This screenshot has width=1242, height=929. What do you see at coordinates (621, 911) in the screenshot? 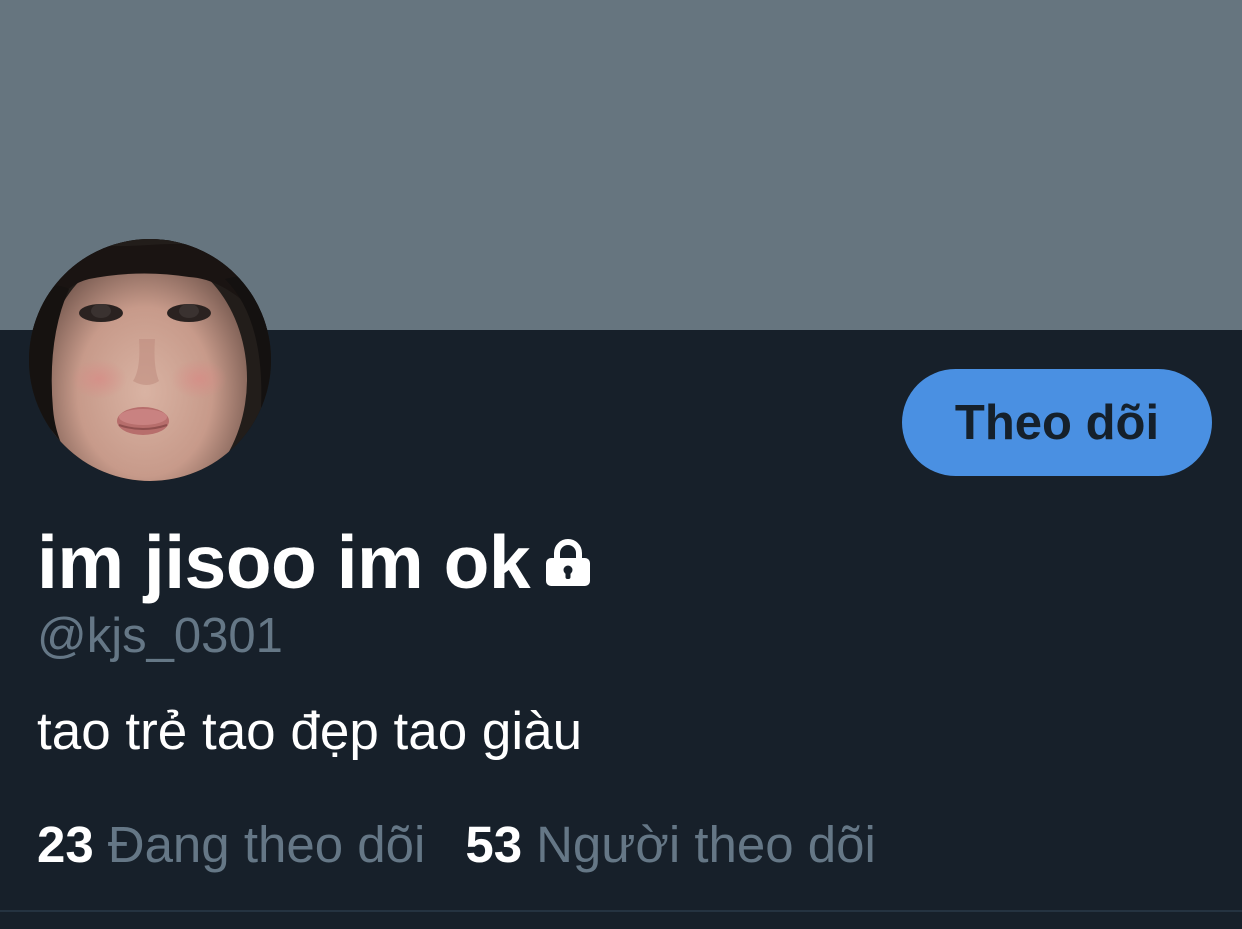
I see `section-divider` at bounding box center [621, 911].